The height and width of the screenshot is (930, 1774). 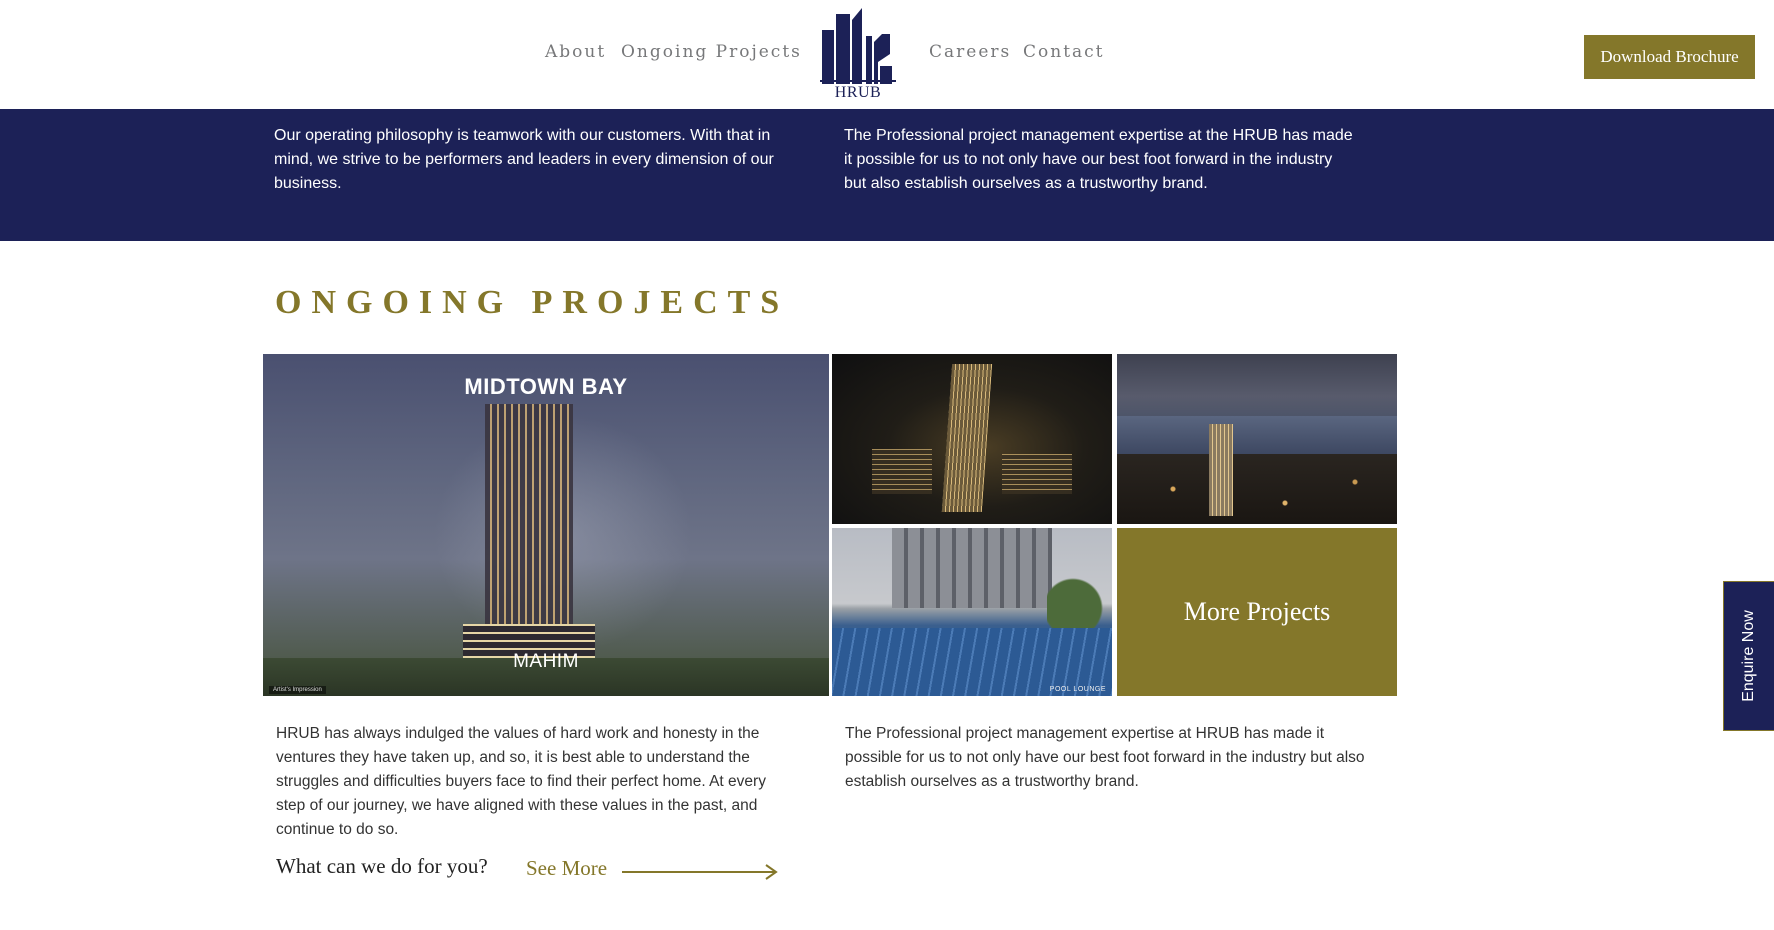 I want to click on download-brochure-button: Download Brochure, so click(x=1669, y=57).